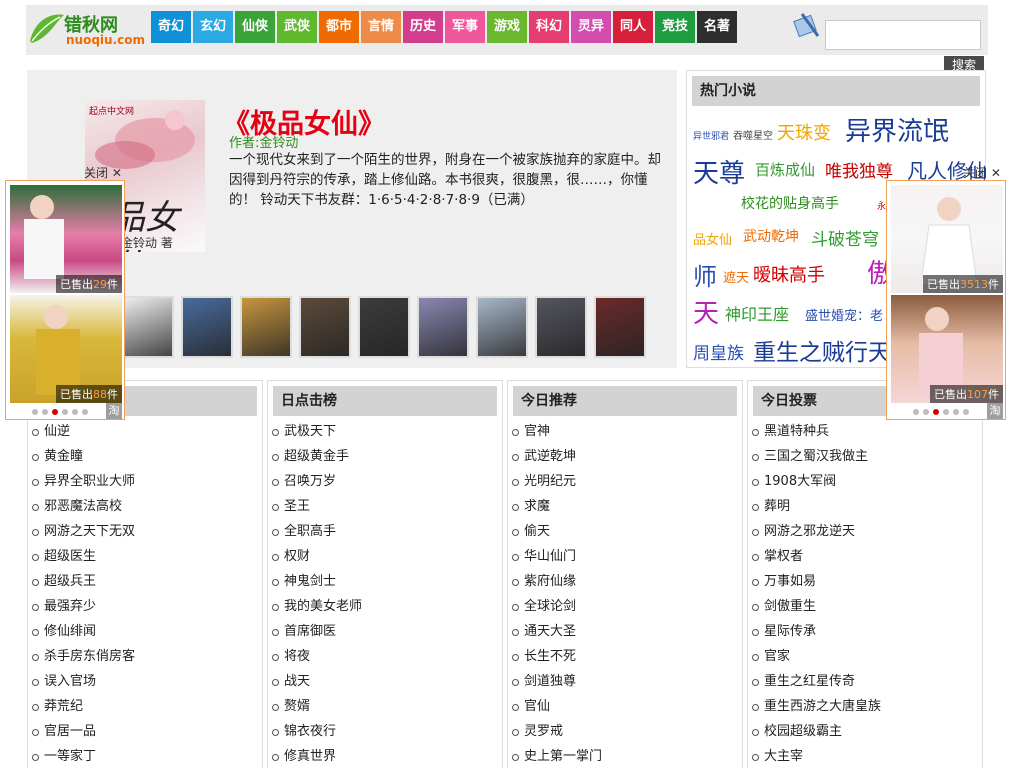 The height and width of the screenshot is (768, 1024). I want to click on list-item: 武极天下, so click(317, 431).